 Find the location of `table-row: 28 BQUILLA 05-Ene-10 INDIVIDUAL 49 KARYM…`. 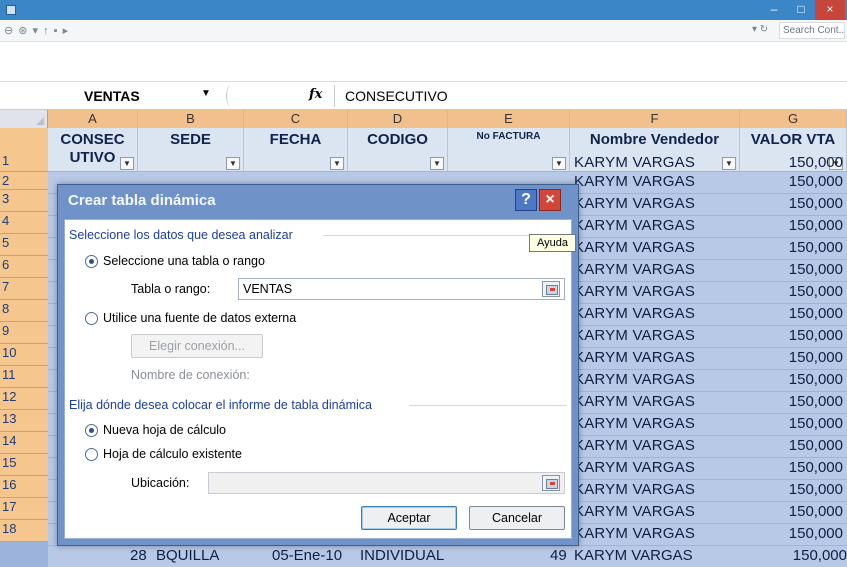

table-row: 28 BQUILLA 05-Ene-10 INDIVIDUAL 49 KARYM… is located at coordinates (447, 556).